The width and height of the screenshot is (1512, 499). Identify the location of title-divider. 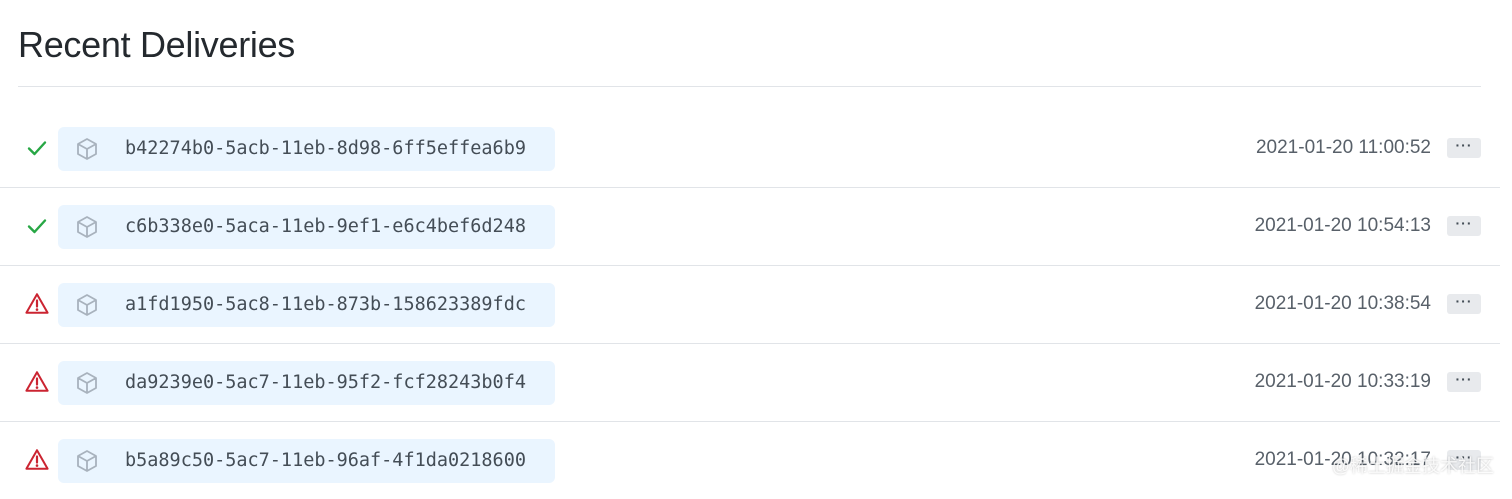
(749, 86).